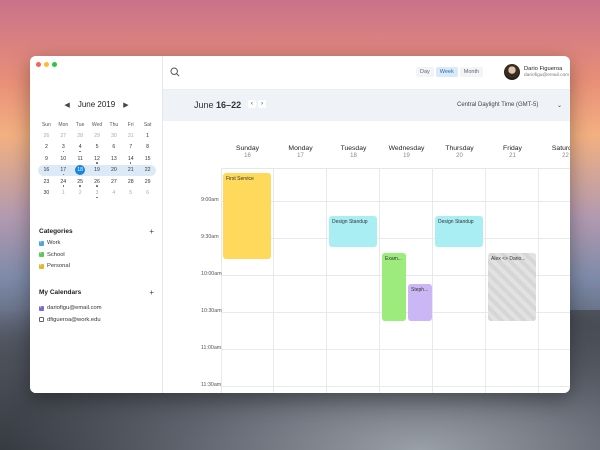 The height and width of the screenshot is (450, 600). What do you see at coordinates (97, 160) in the screenshot?
I see `mini-calendar-day: 12` at bounding box center [97, 160].